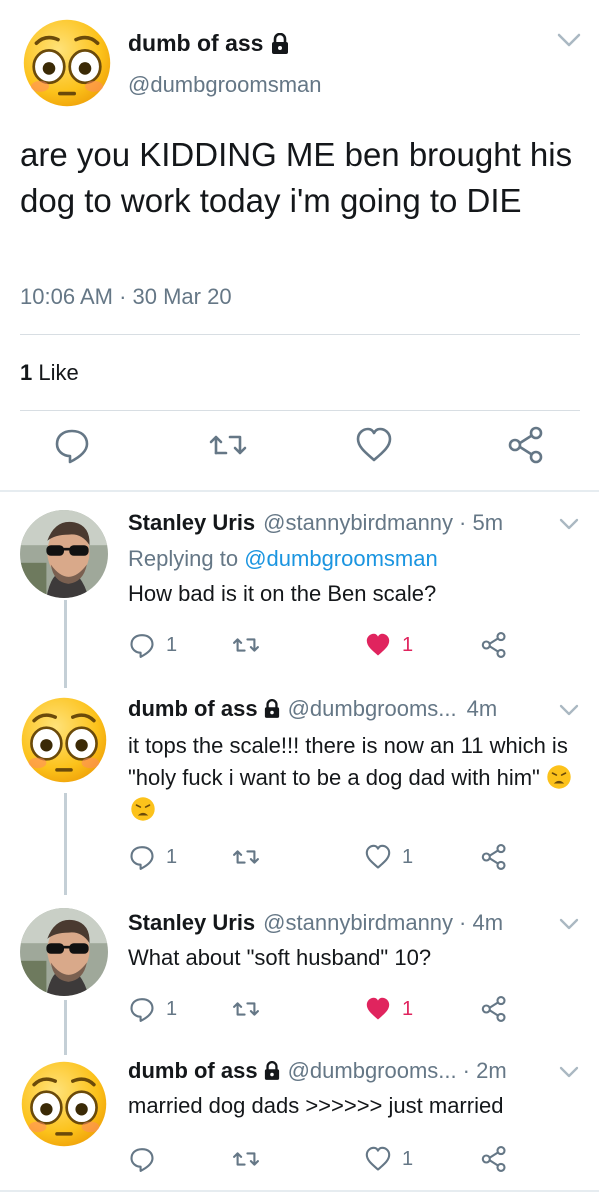  I want to click on reply-text: What about "soft husband" 10?, so click(280, 957).